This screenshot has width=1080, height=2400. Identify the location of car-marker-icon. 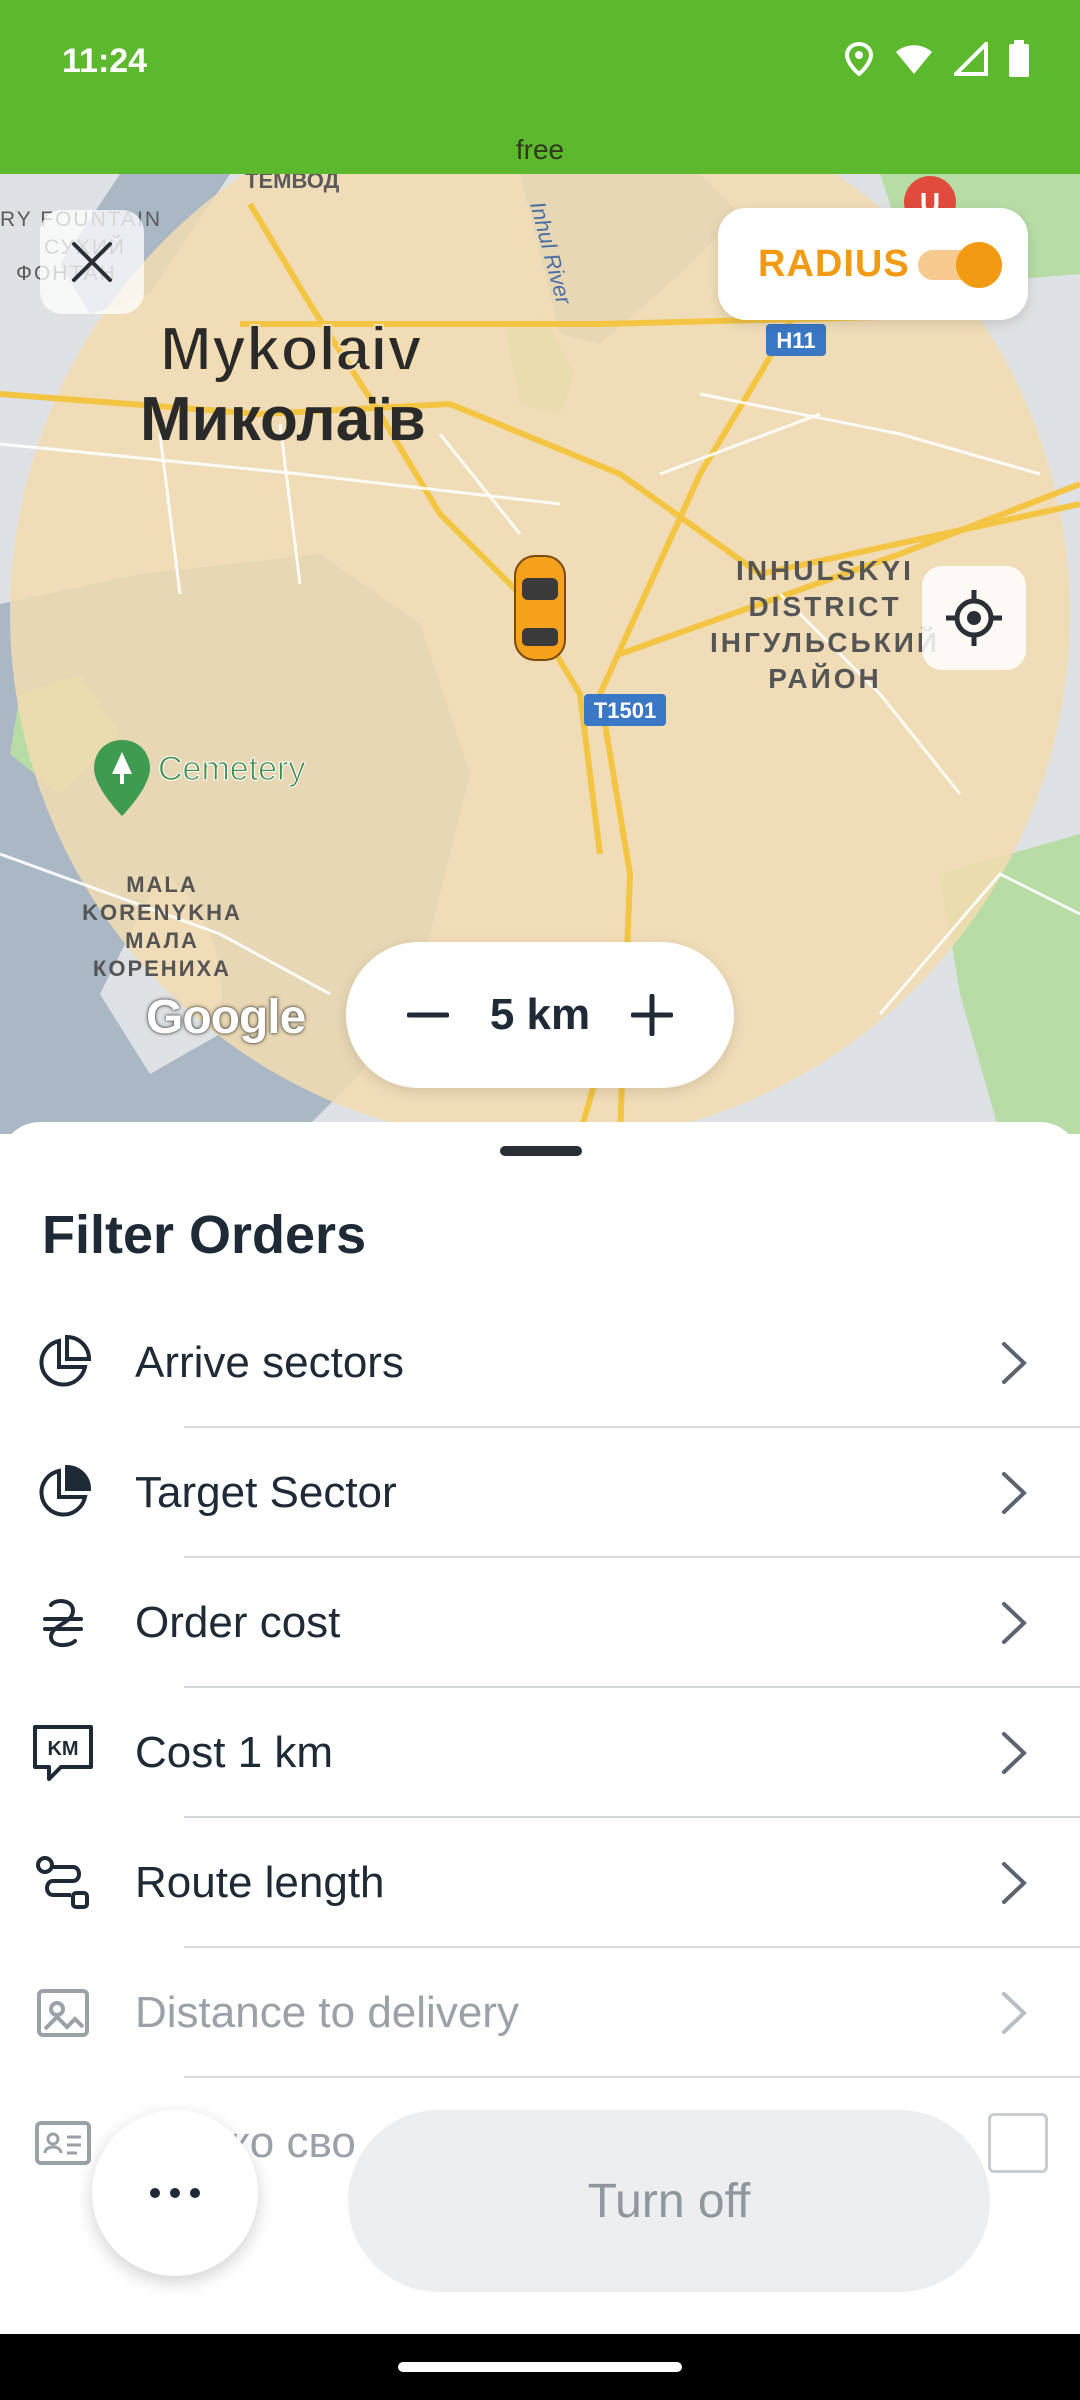
(540, 608).